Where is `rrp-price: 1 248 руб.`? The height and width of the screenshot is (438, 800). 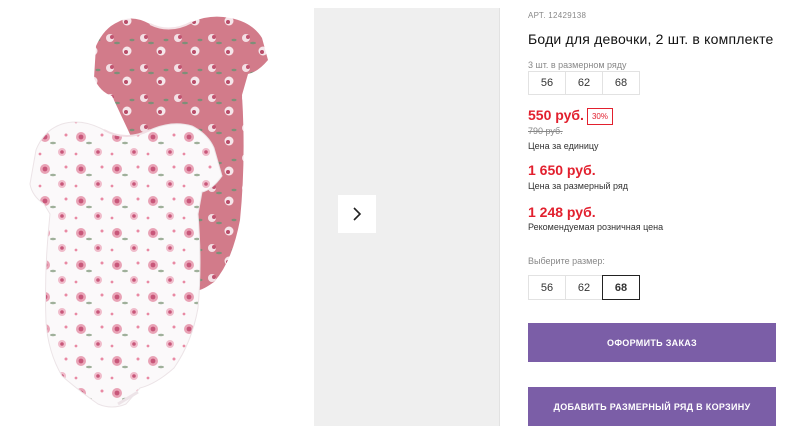
rrp-price: 1 248 руб. is located at coordinates (562, 212).